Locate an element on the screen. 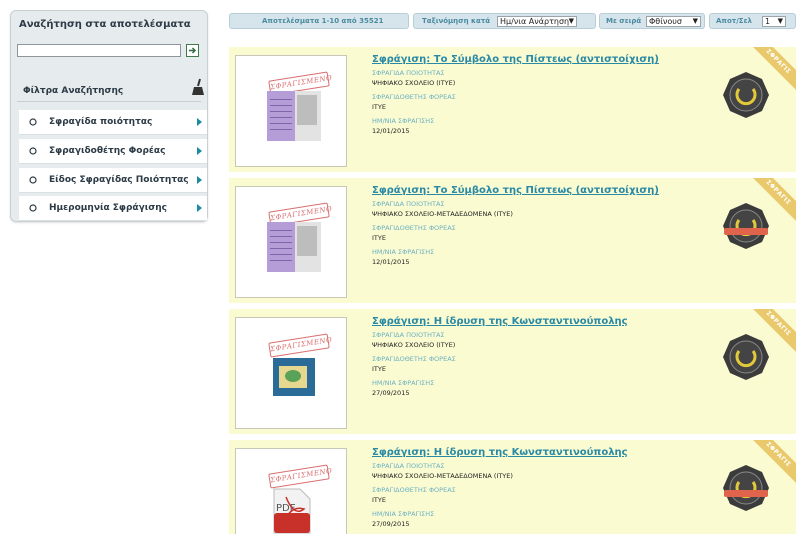 Image resolution: width=796 pixels, height=534 pixels. filters-title: Φίλτρα Αναζήτησης is located at coordinates (73, 91).